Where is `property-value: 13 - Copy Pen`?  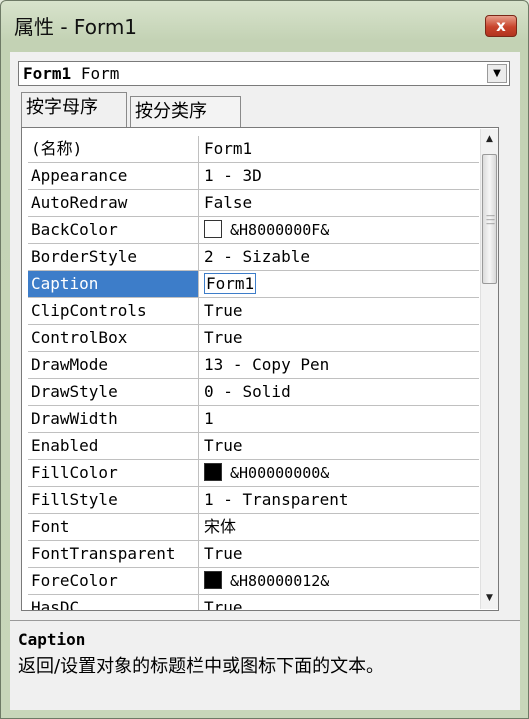
property-value: 13 - Copy Pen is located at coordinates (339, 365).